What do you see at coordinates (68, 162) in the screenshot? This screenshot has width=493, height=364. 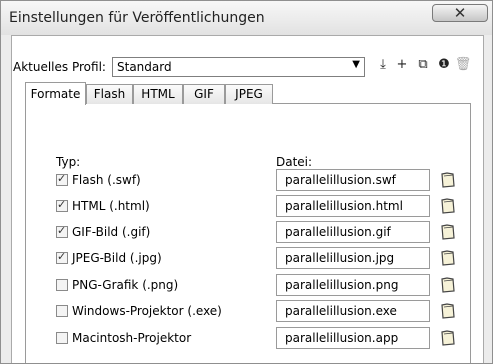 I see `type-column-label: Typ:` at bounding box center [68, 162].